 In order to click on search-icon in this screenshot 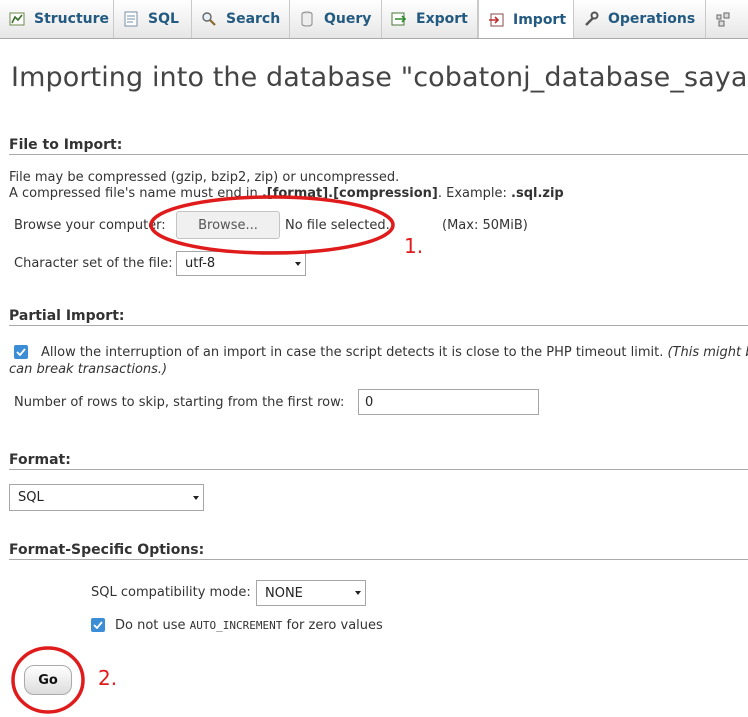, I will do `click(209, 19)`.